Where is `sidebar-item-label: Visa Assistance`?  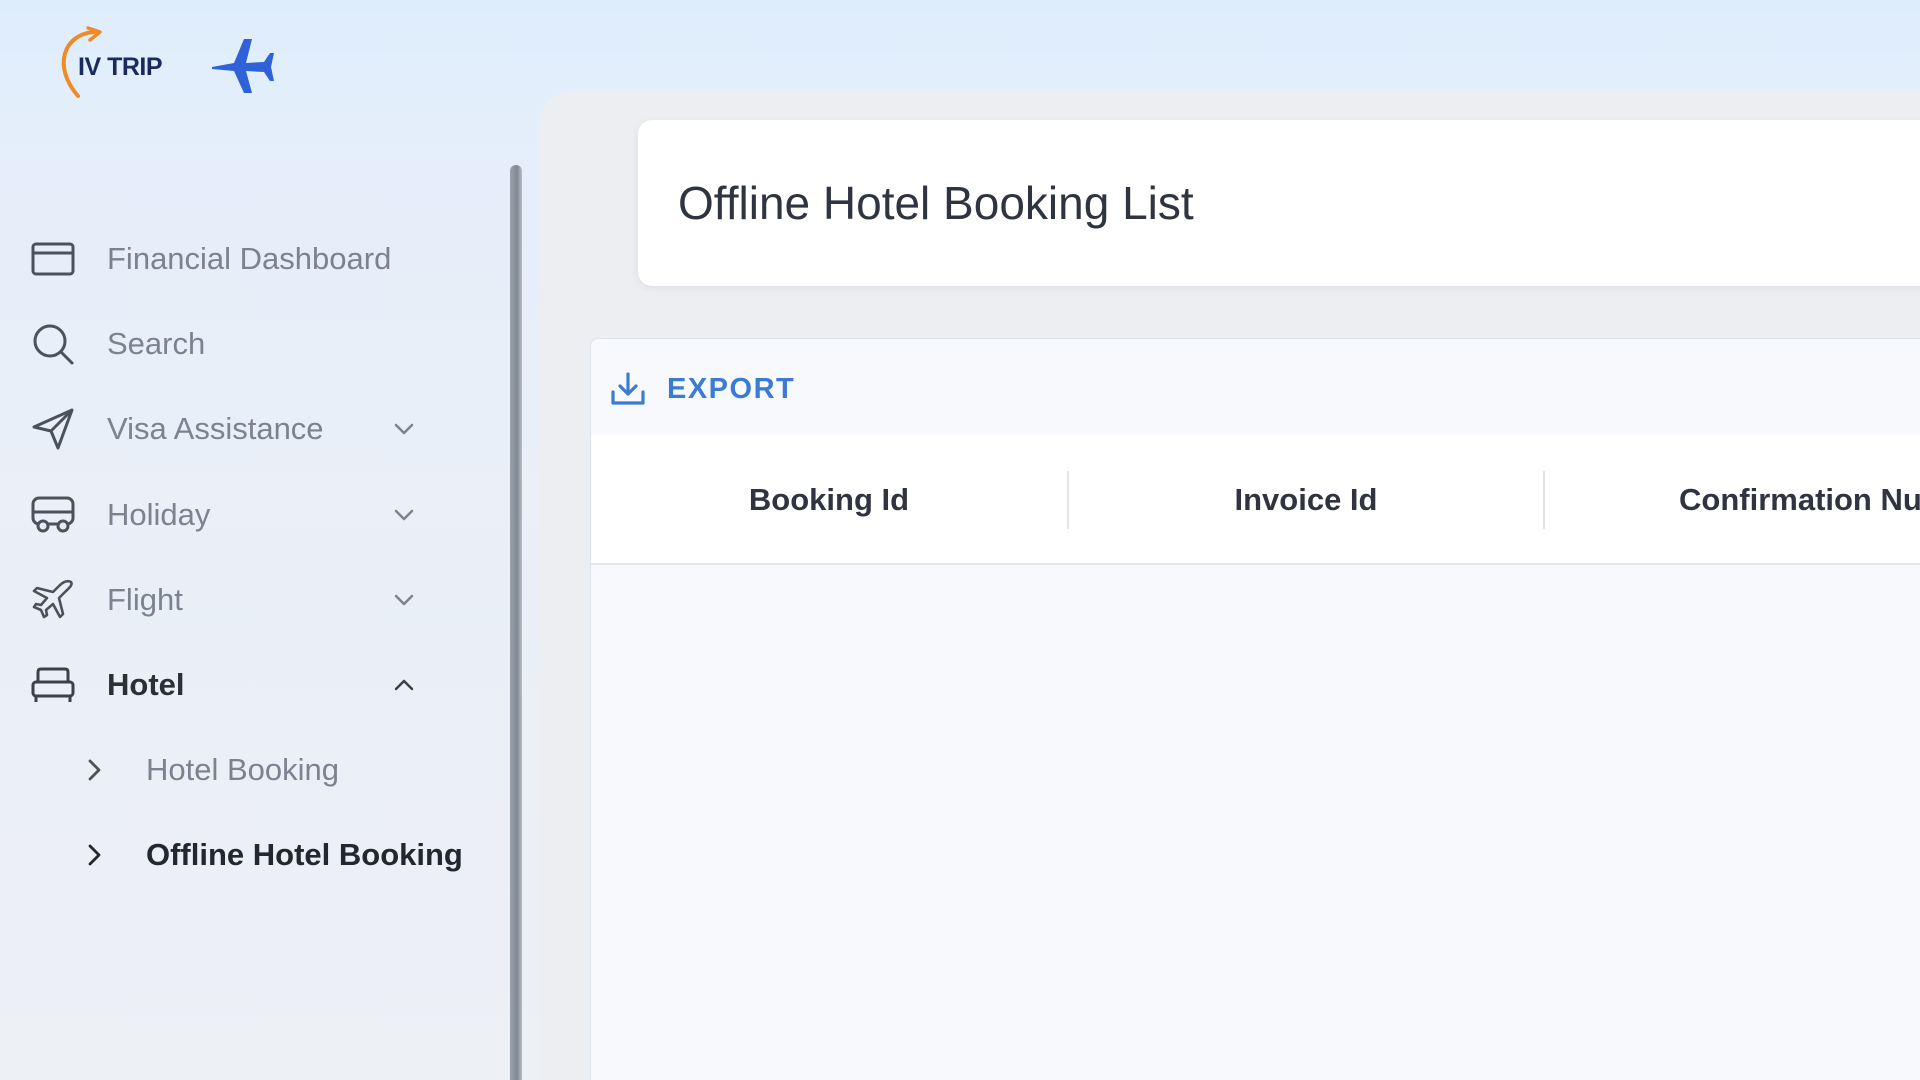
sidebar-item-label: Visa Assistance is located at coordinates (215, 428).